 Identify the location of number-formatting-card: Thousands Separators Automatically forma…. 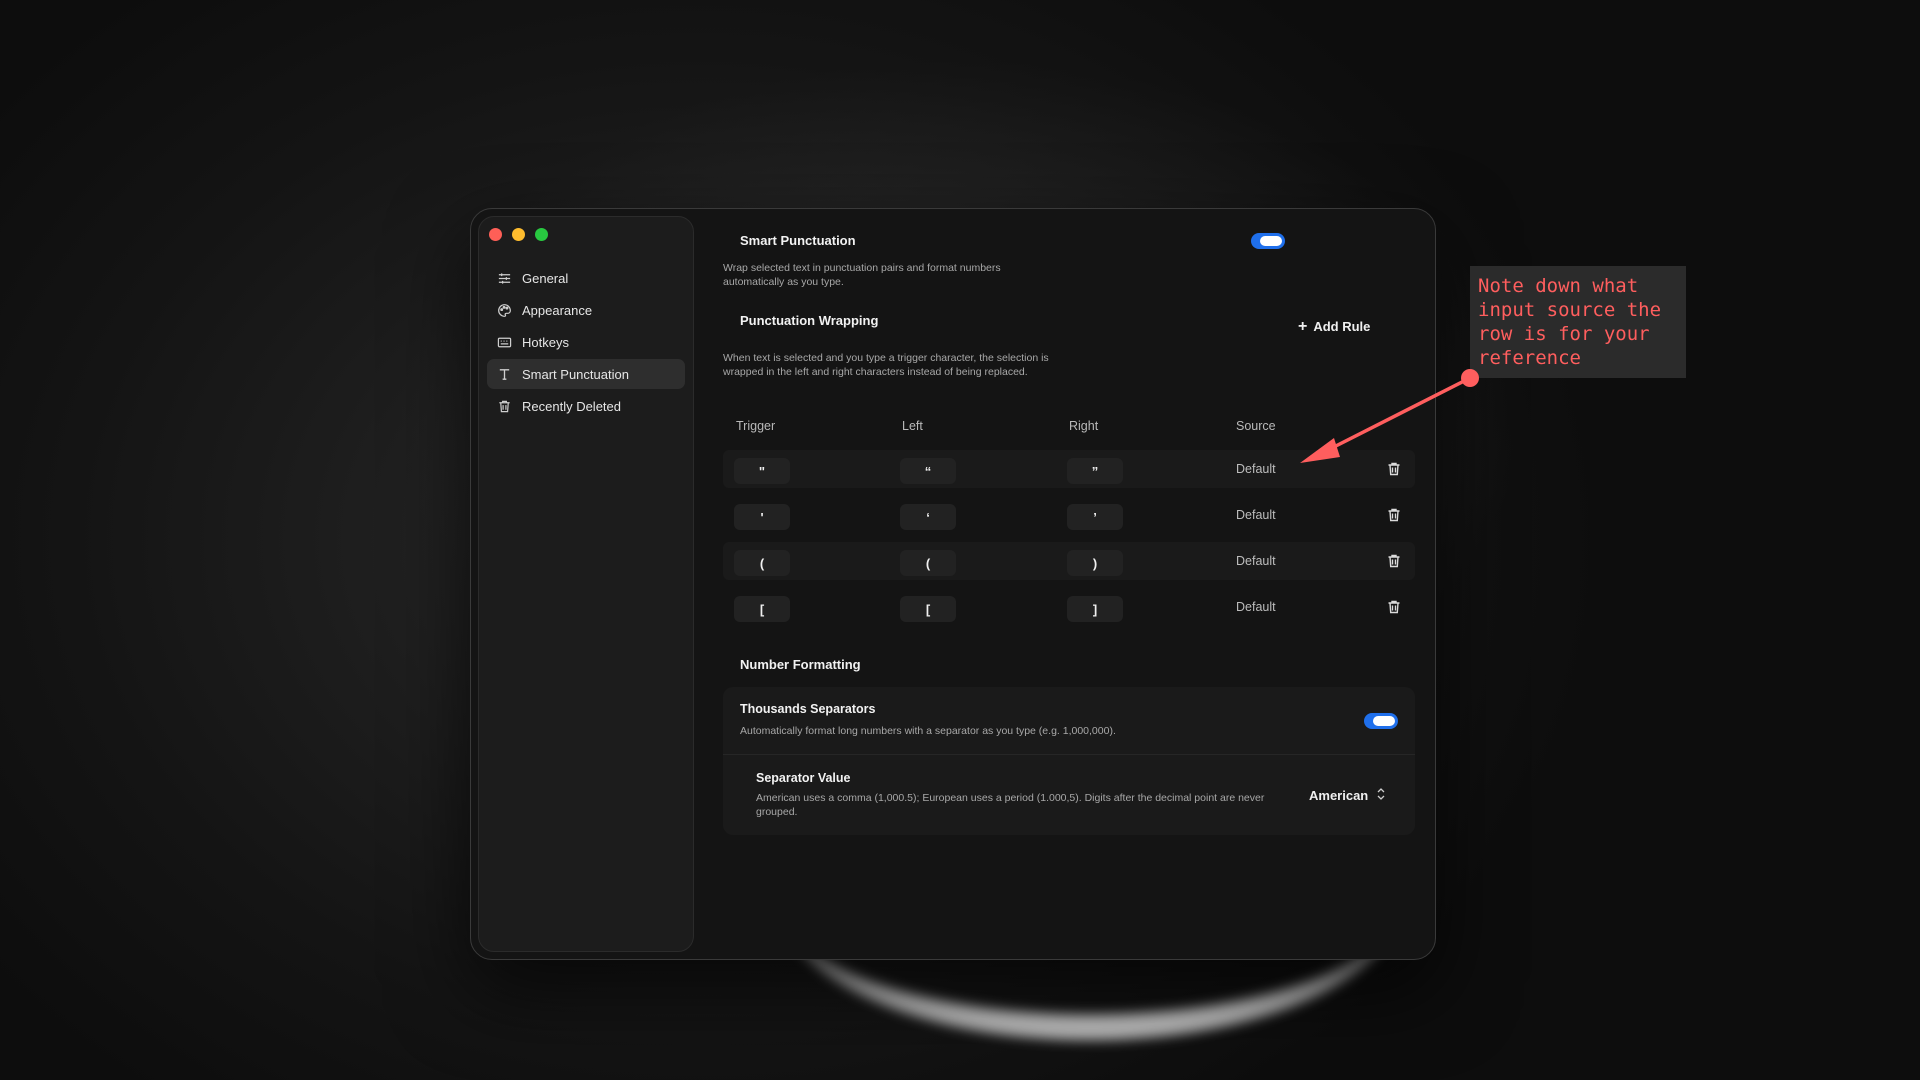
(1069, 761).